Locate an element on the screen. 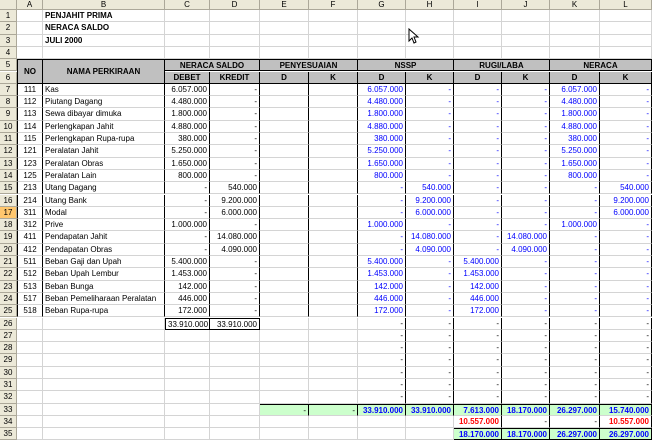 This screenshot has width=652, height=445. cell-H1 is located at coordinates (430, 16).